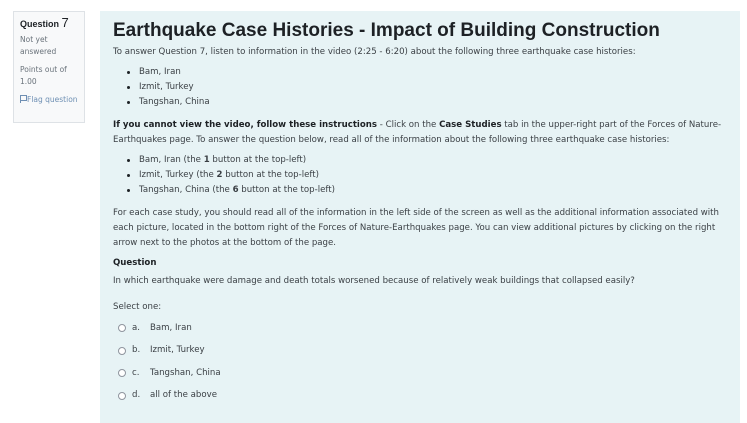  What do you see at coordinates (65, 22) in the screenshot?
I see `question-number-value: 7` at bounding box center [65, 22].